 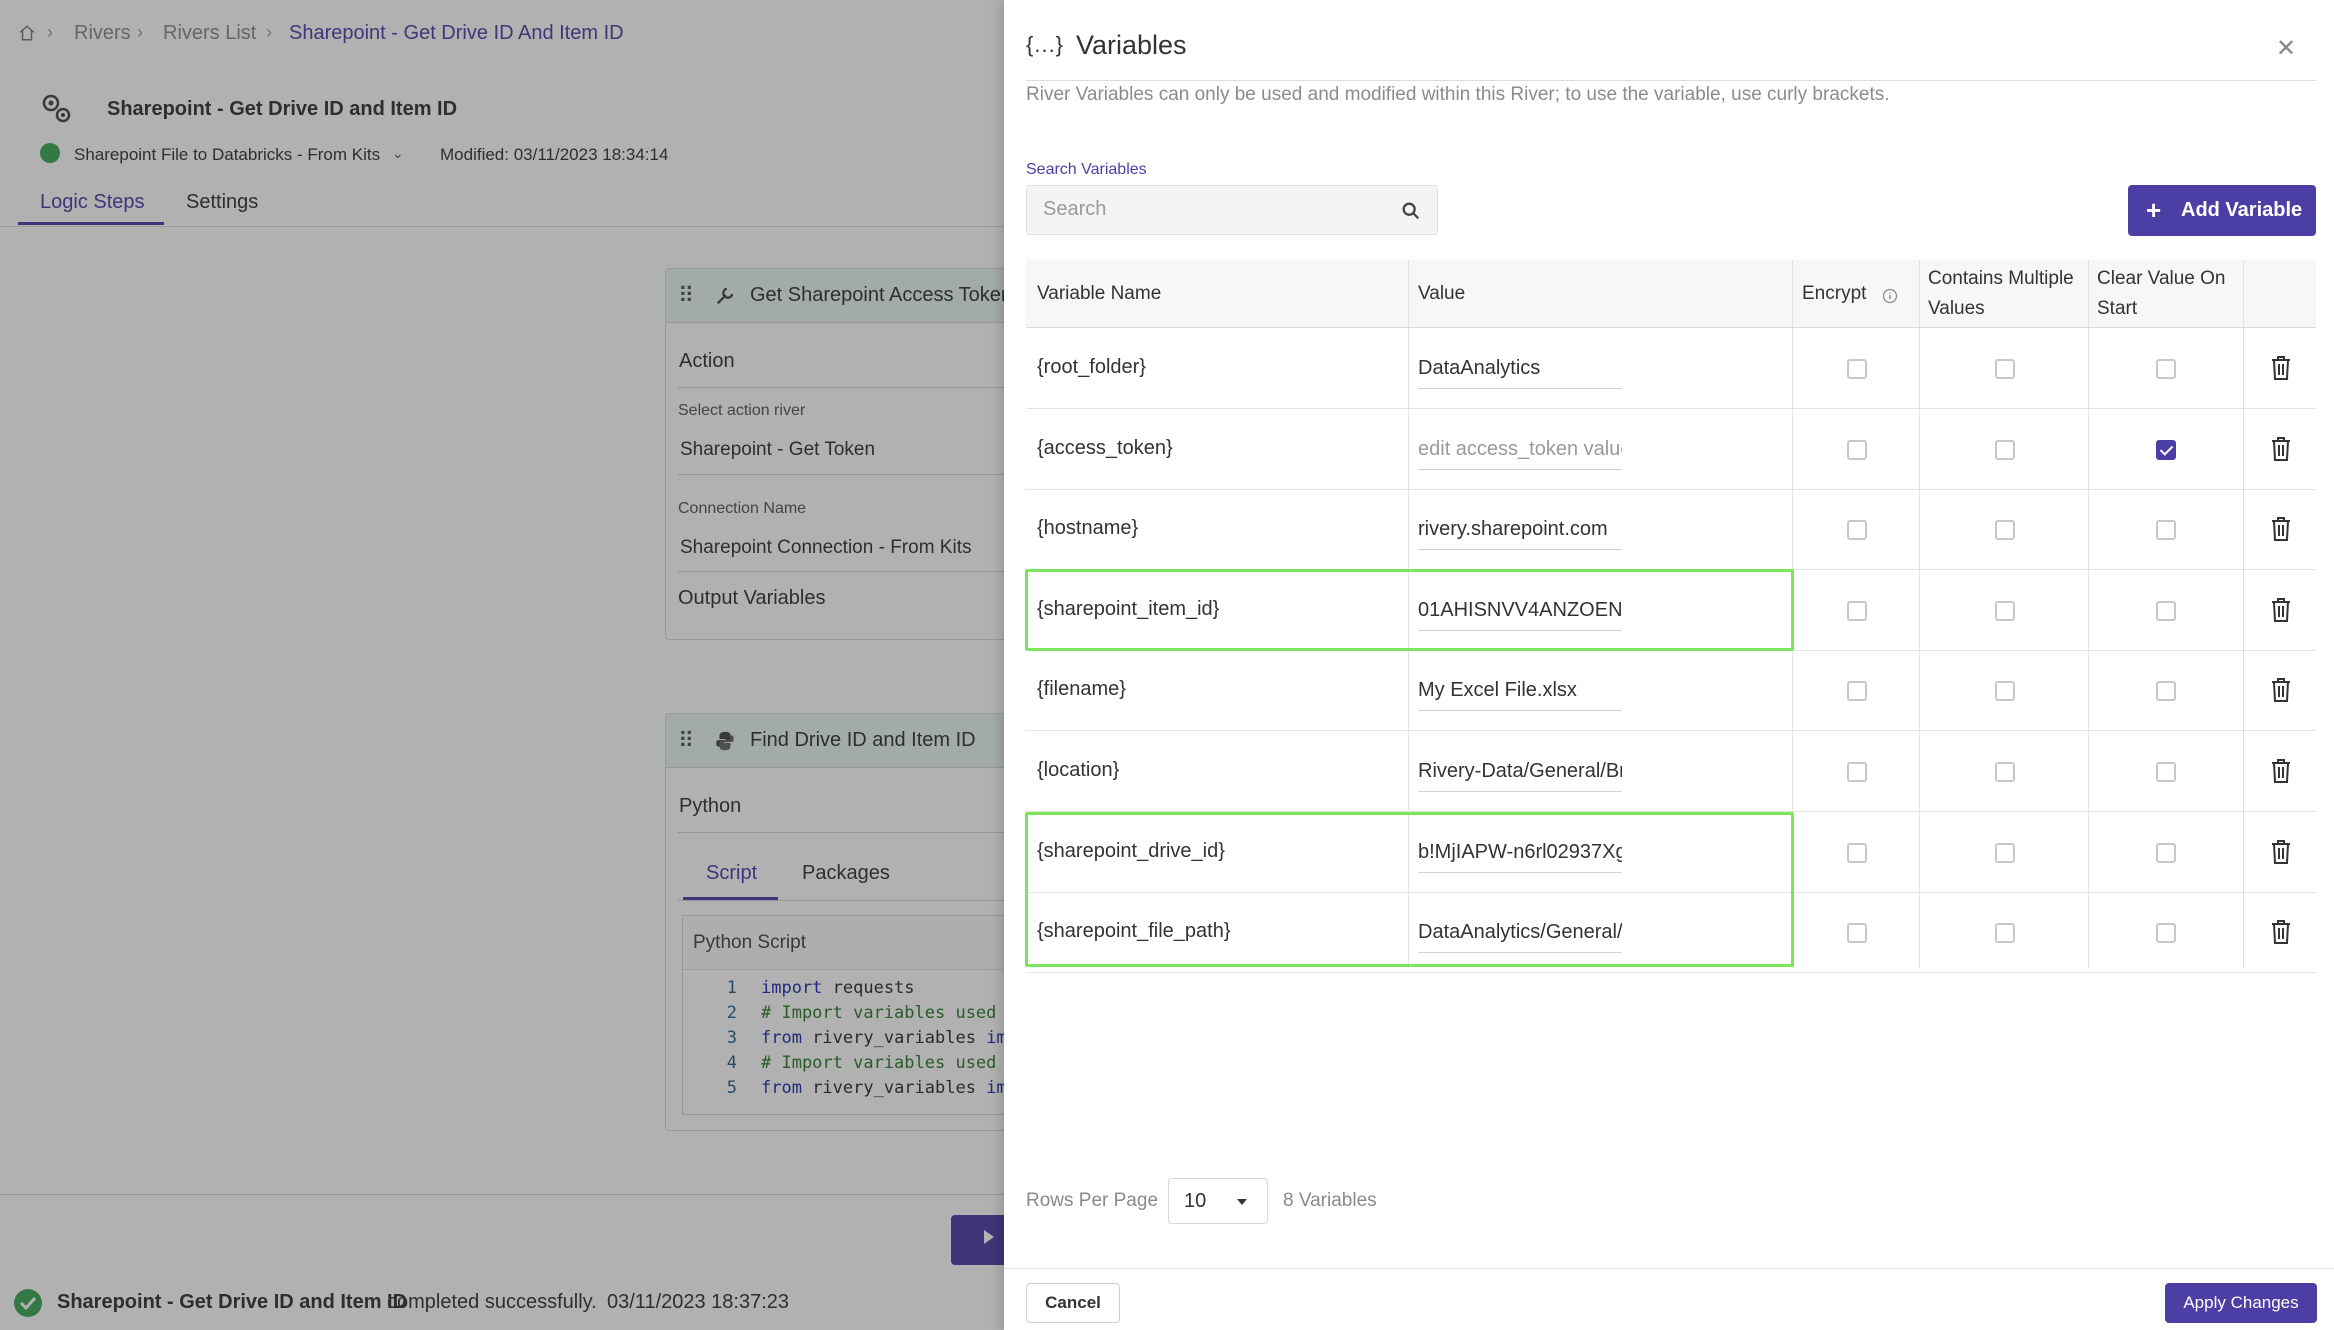 I want to click on variable-name: {access_token}, so click(x=1105, y=447).